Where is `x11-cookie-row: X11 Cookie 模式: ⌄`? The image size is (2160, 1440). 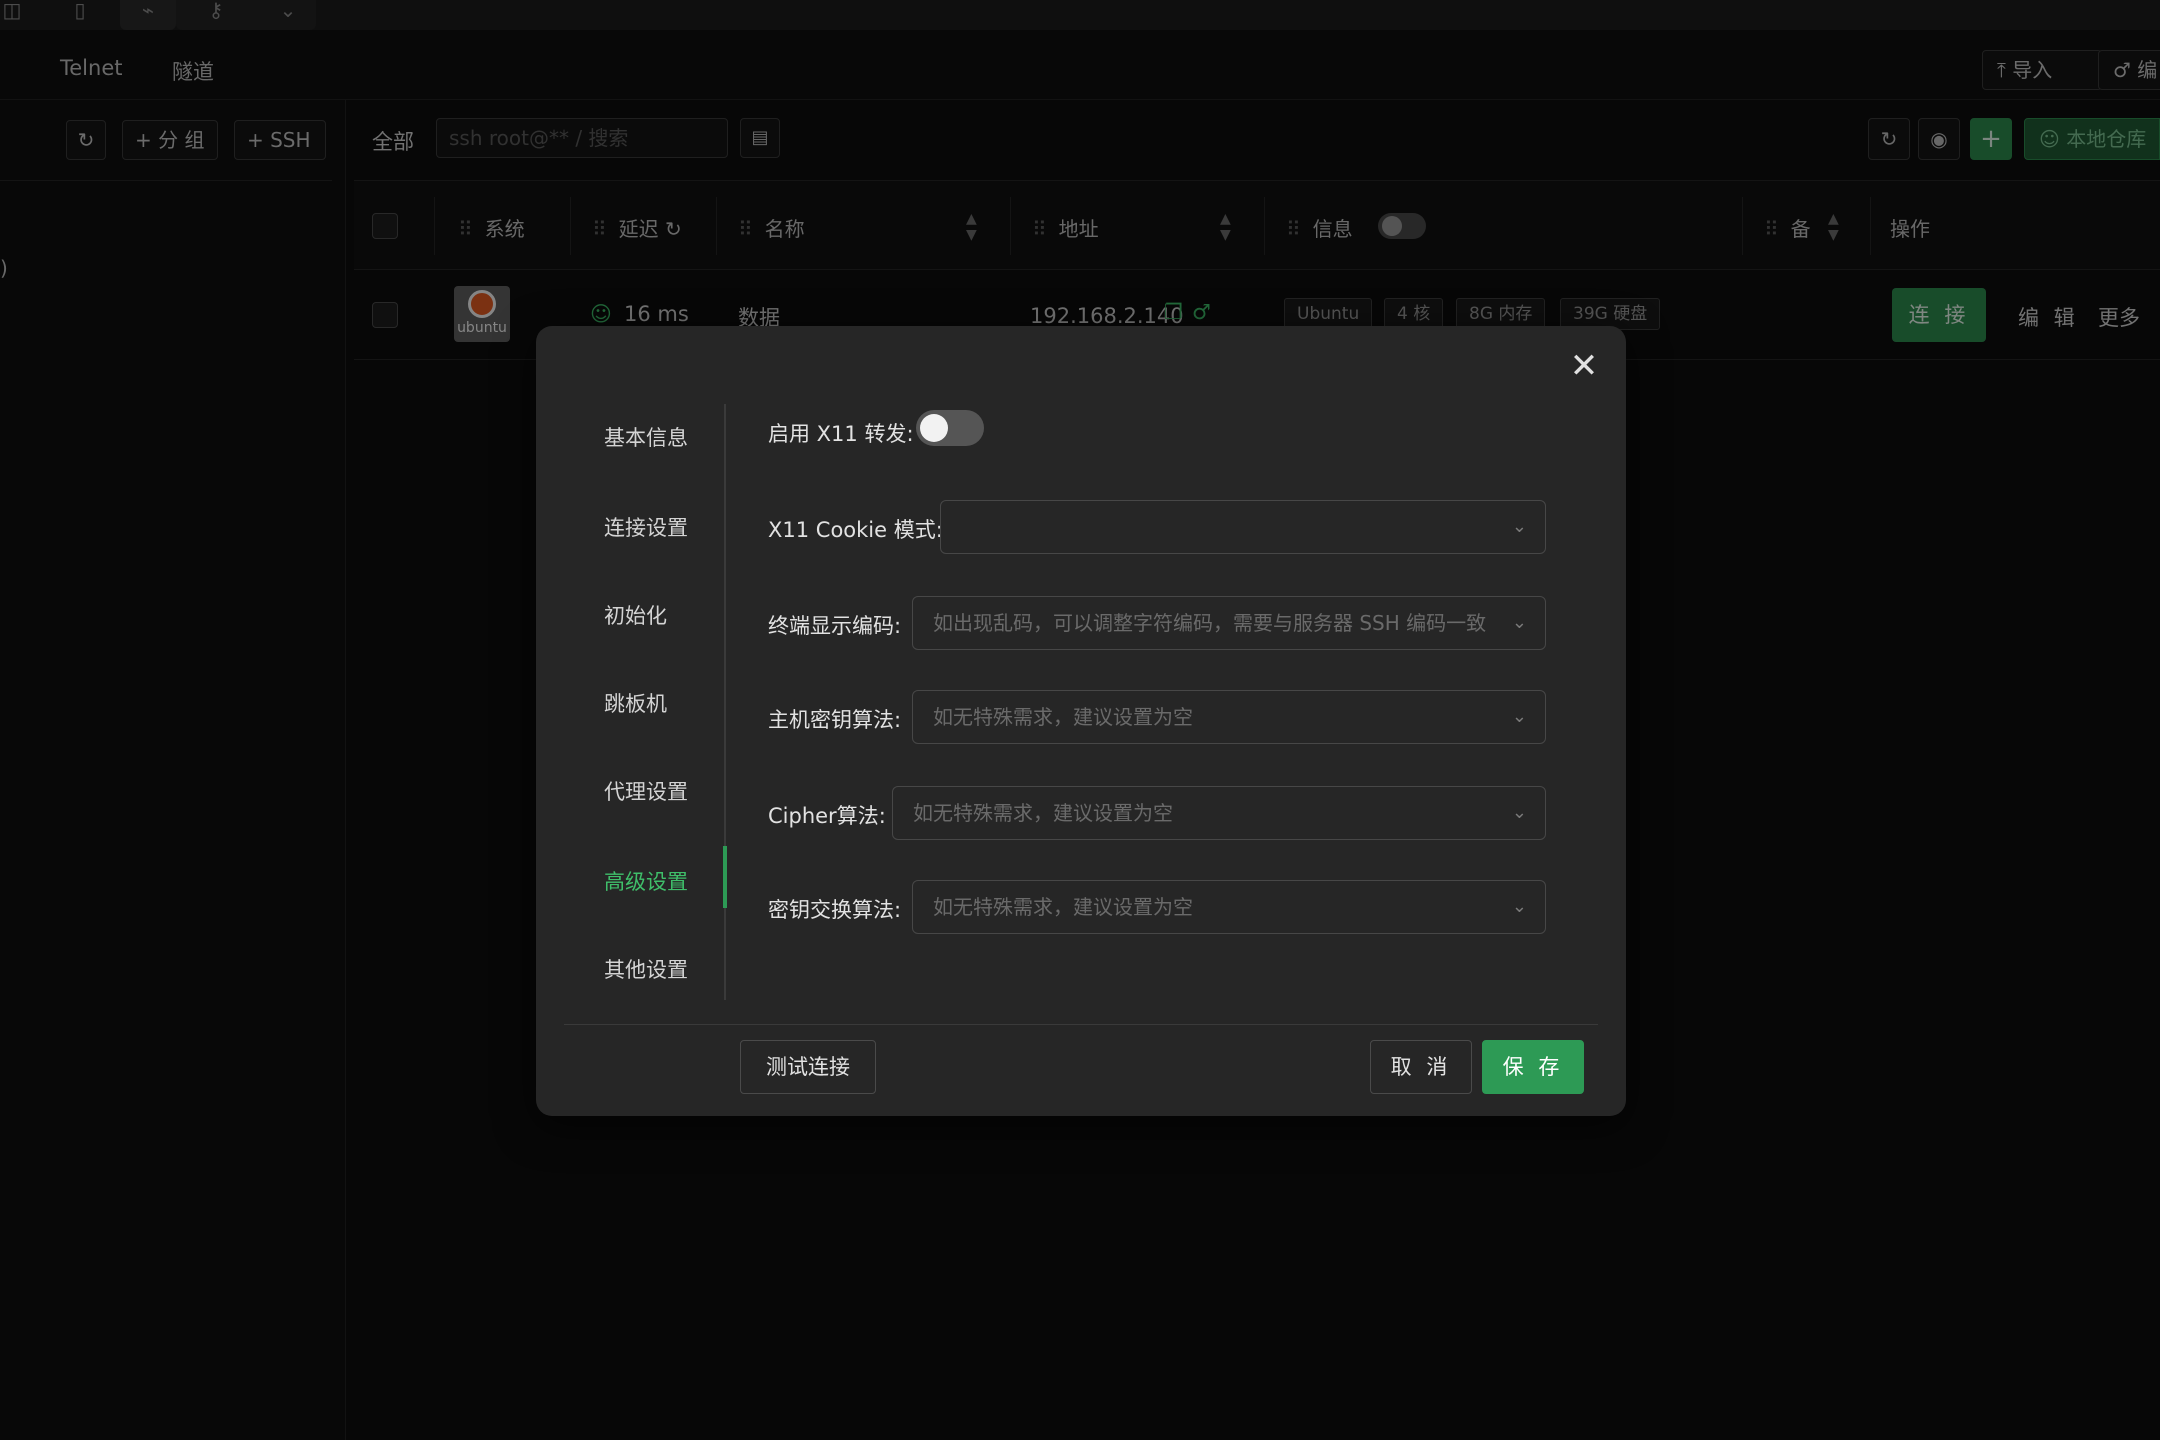 x11-cookie-row: X11 Cookie 模式: ⌄ is located at coordinates (1188, 527).